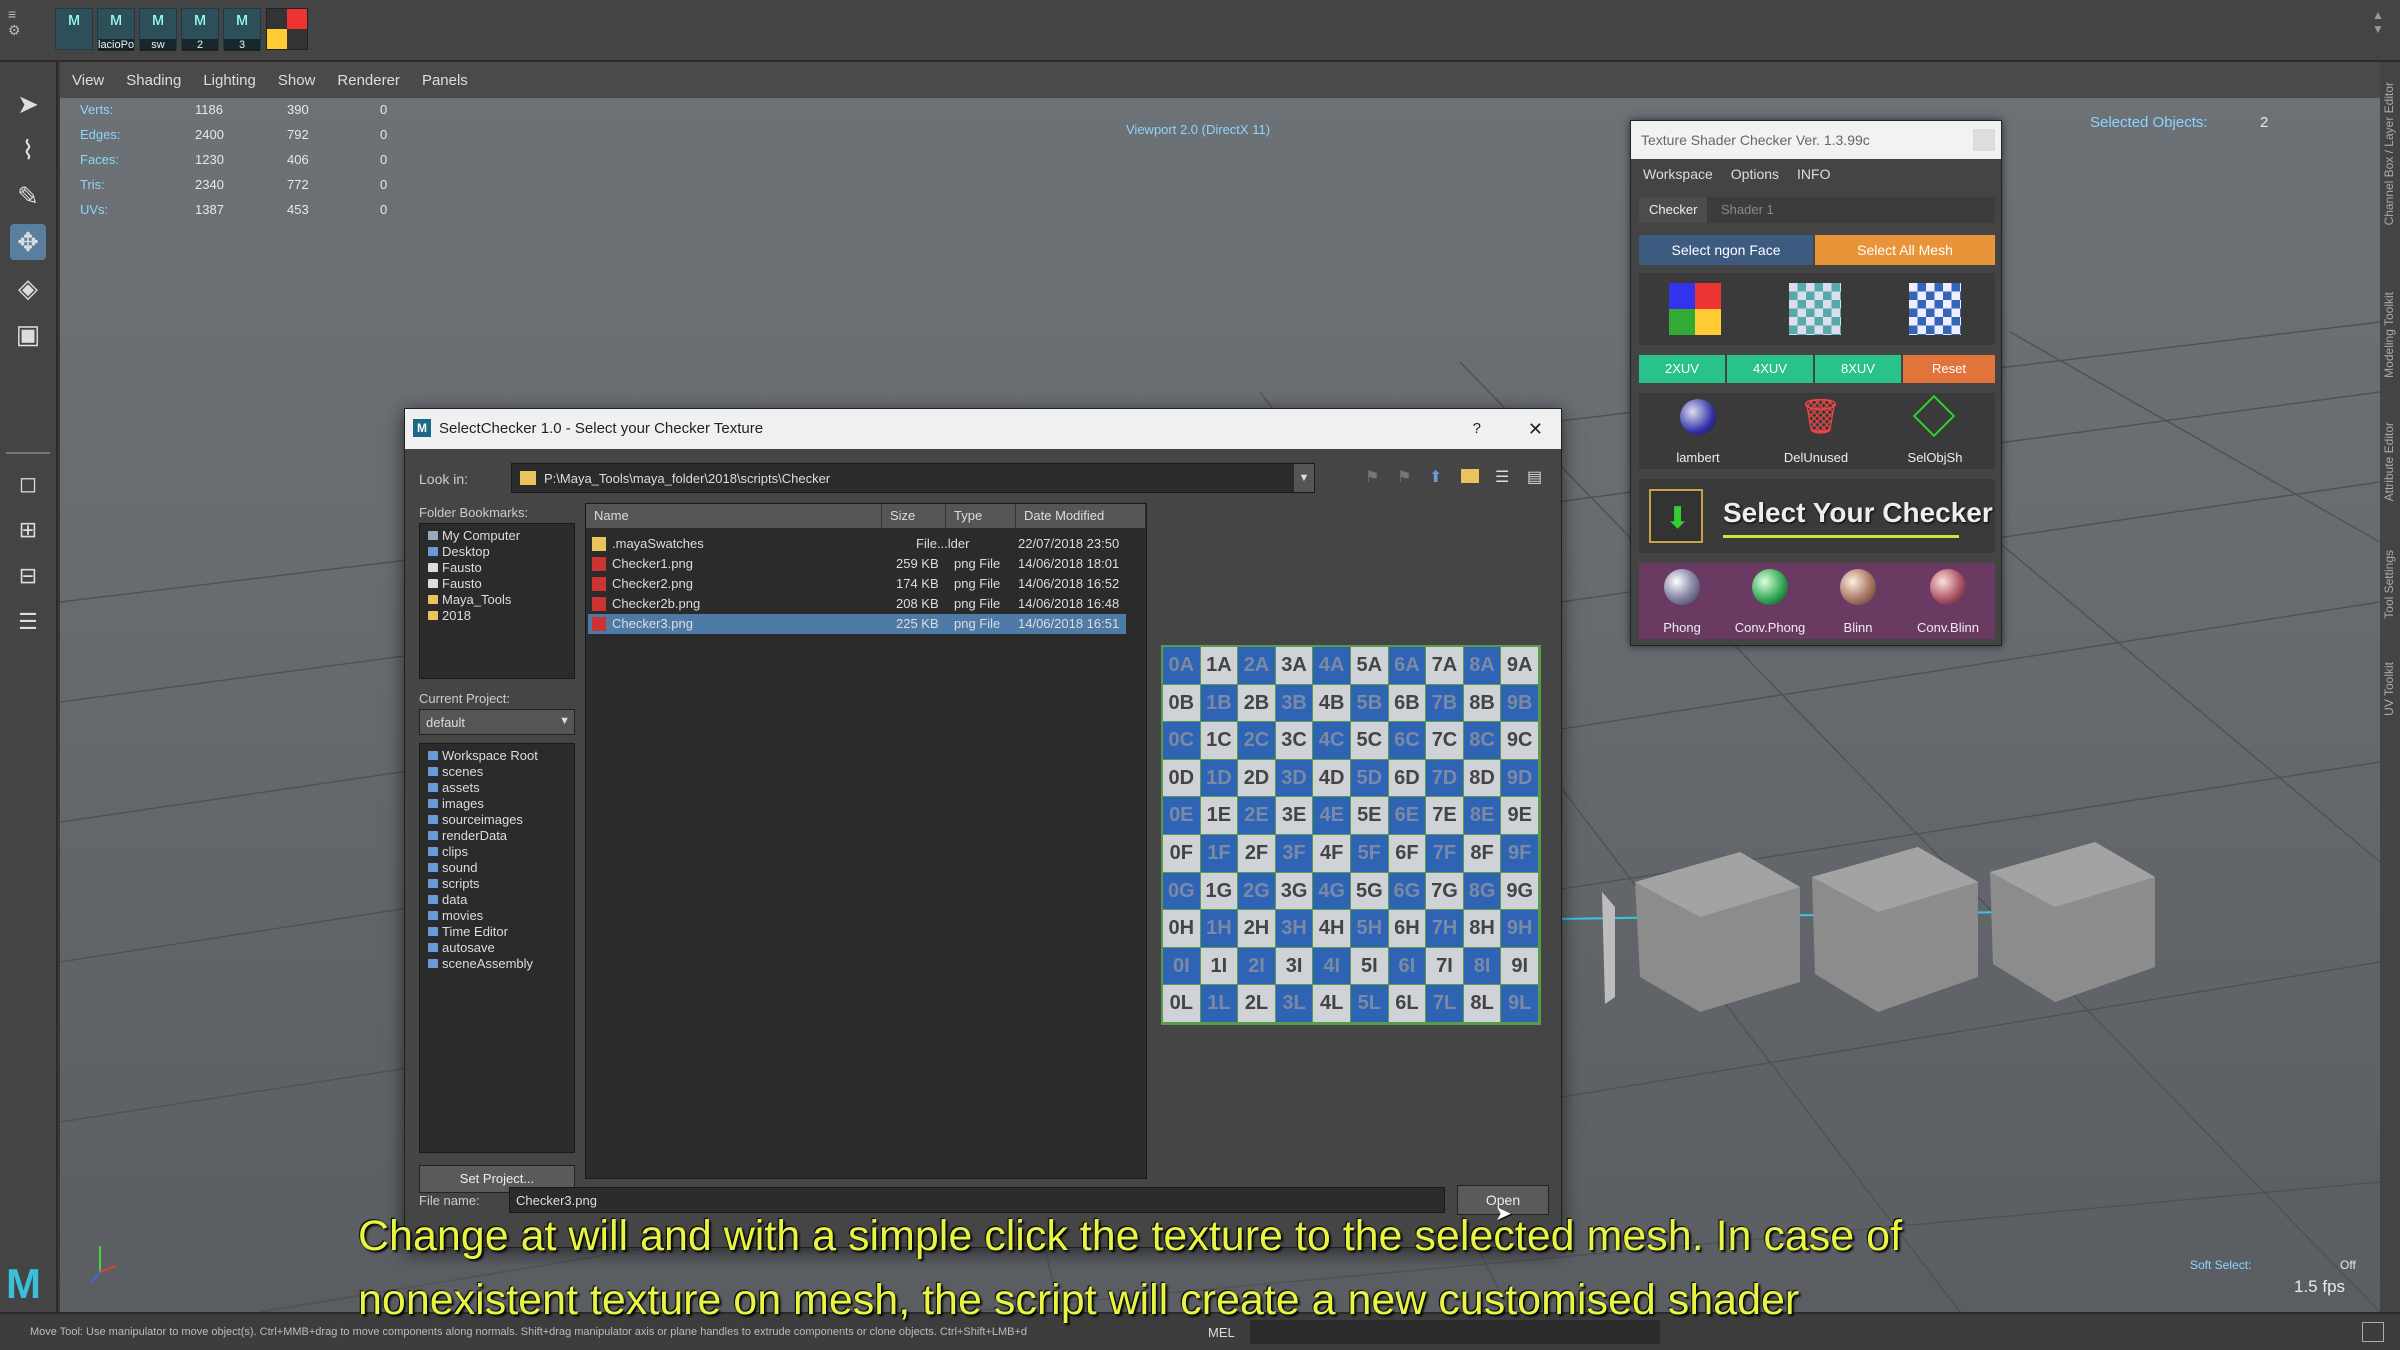 The height and width of the screenshot is (1350, 2400). Describe the element at coordinates (472, 600) in the screenshot. I see `bookmark-maya-tools: Maya_Tools` at that location.